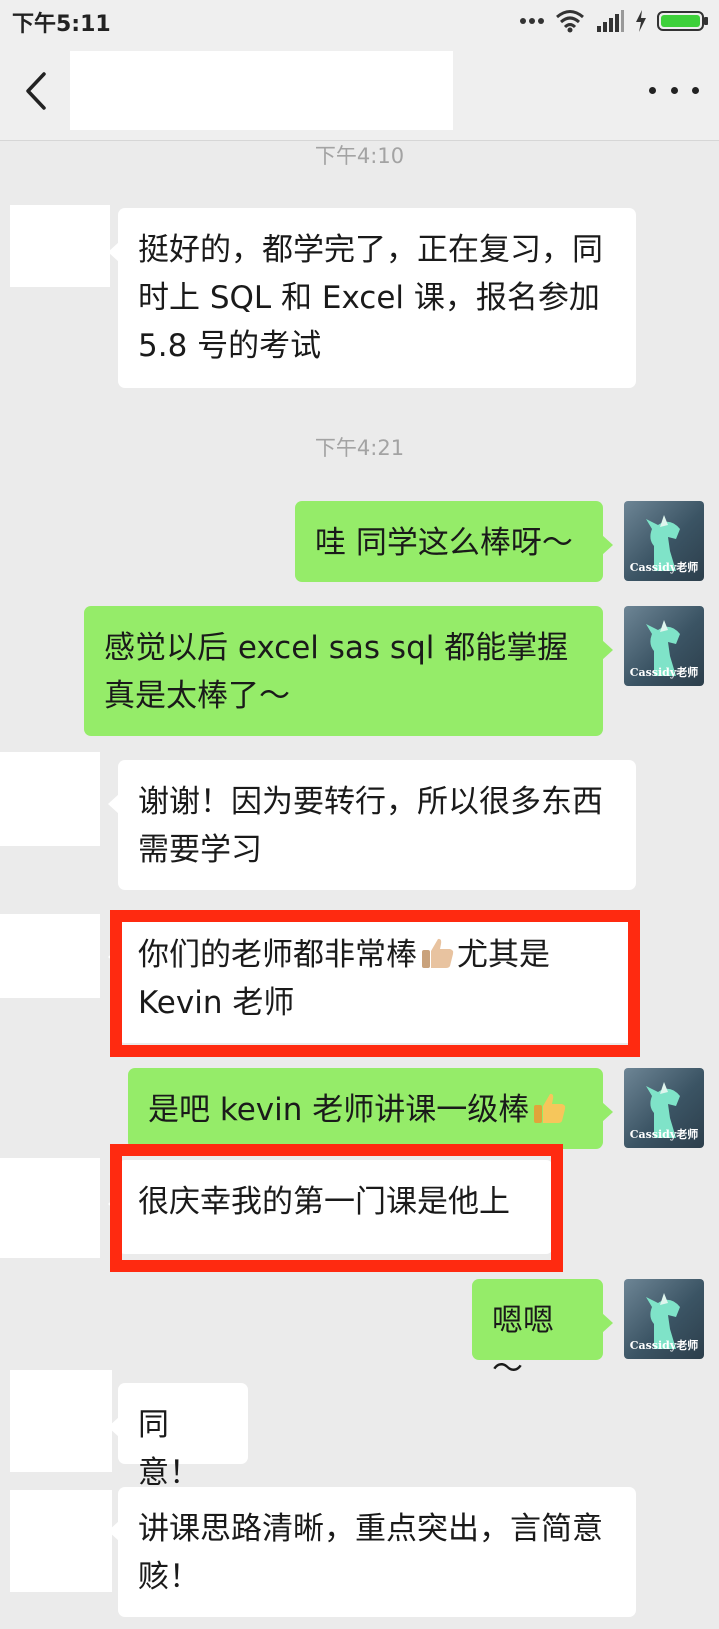 This screenshot has width=719, height=1629. I want to click on message-text: 谢谢！因为要转行，所以很多东西需要学习, so click(370, 826).